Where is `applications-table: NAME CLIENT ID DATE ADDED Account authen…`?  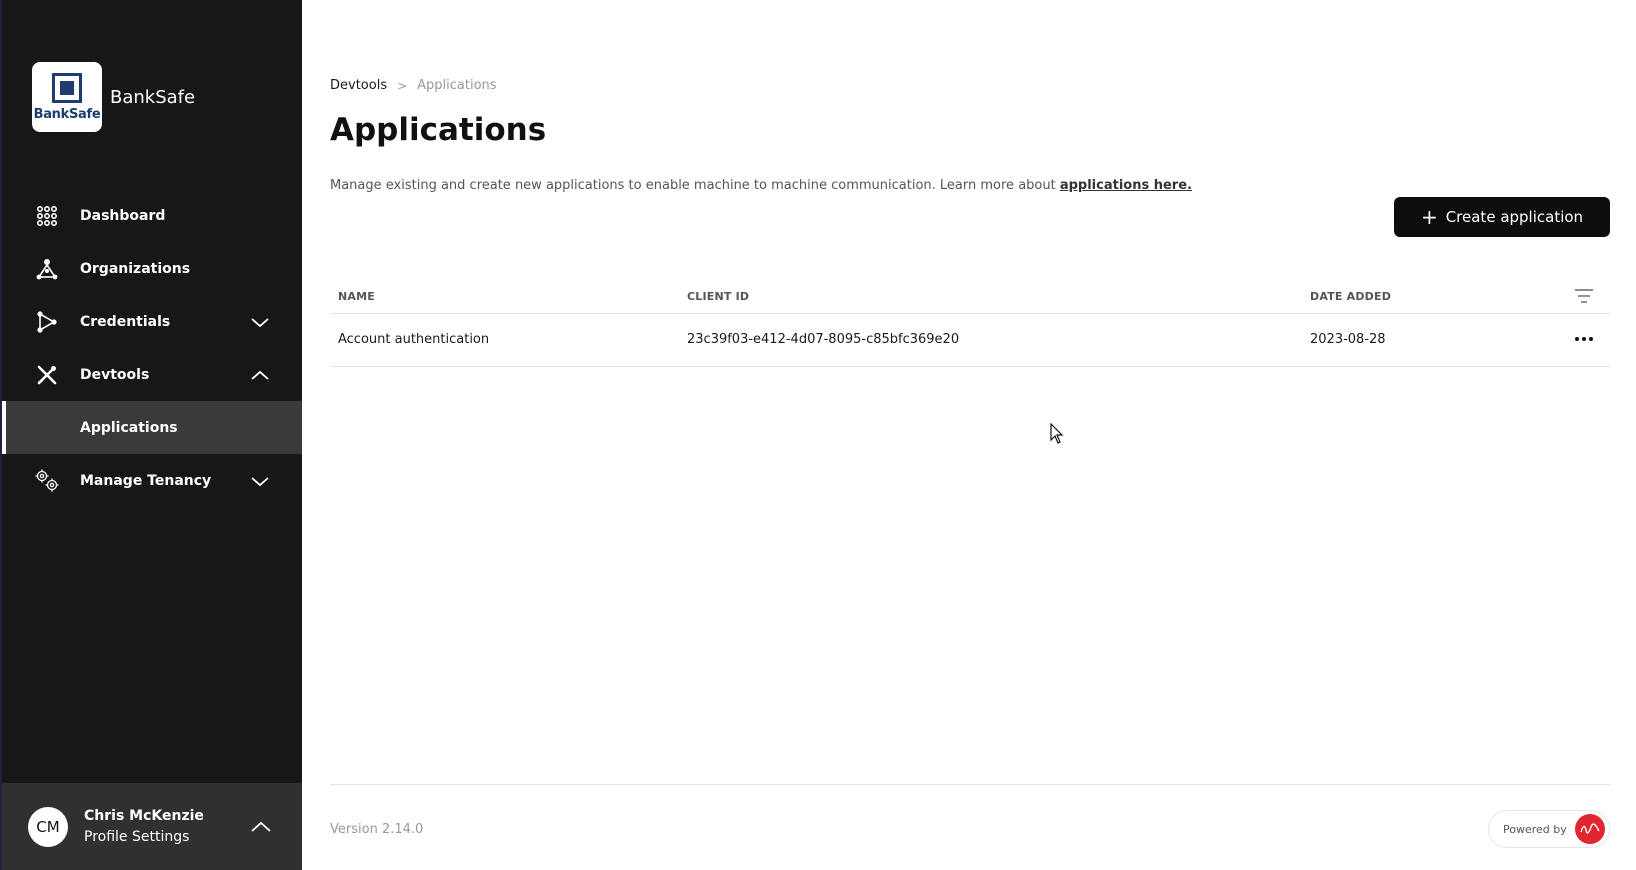
applications-table: NAME CLIENT ID DATE ADDED Account authen… is located at coordinates (970, 322).